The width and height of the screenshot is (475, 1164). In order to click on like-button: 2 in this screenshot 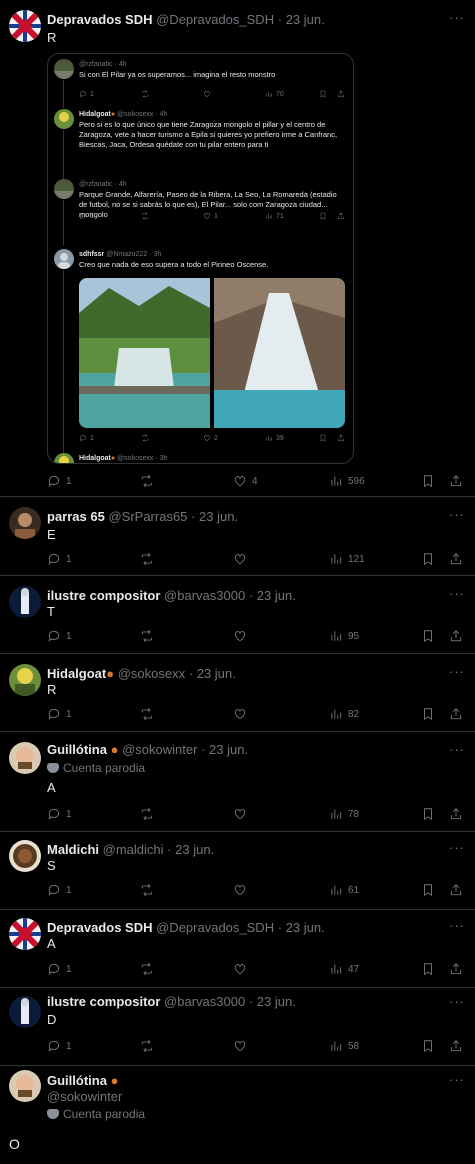, I will do `click(210, 438)`.